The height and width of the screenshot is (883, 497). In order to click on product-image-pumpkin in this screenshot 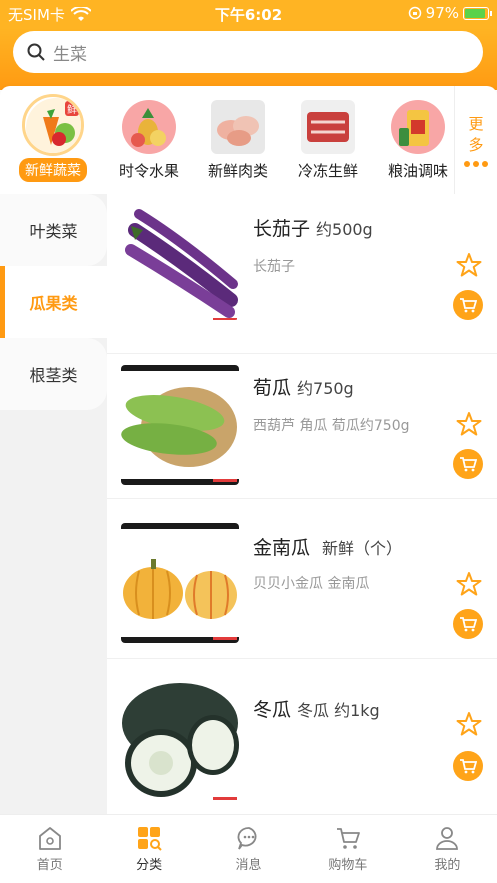, I will do `click(180, 583)`.